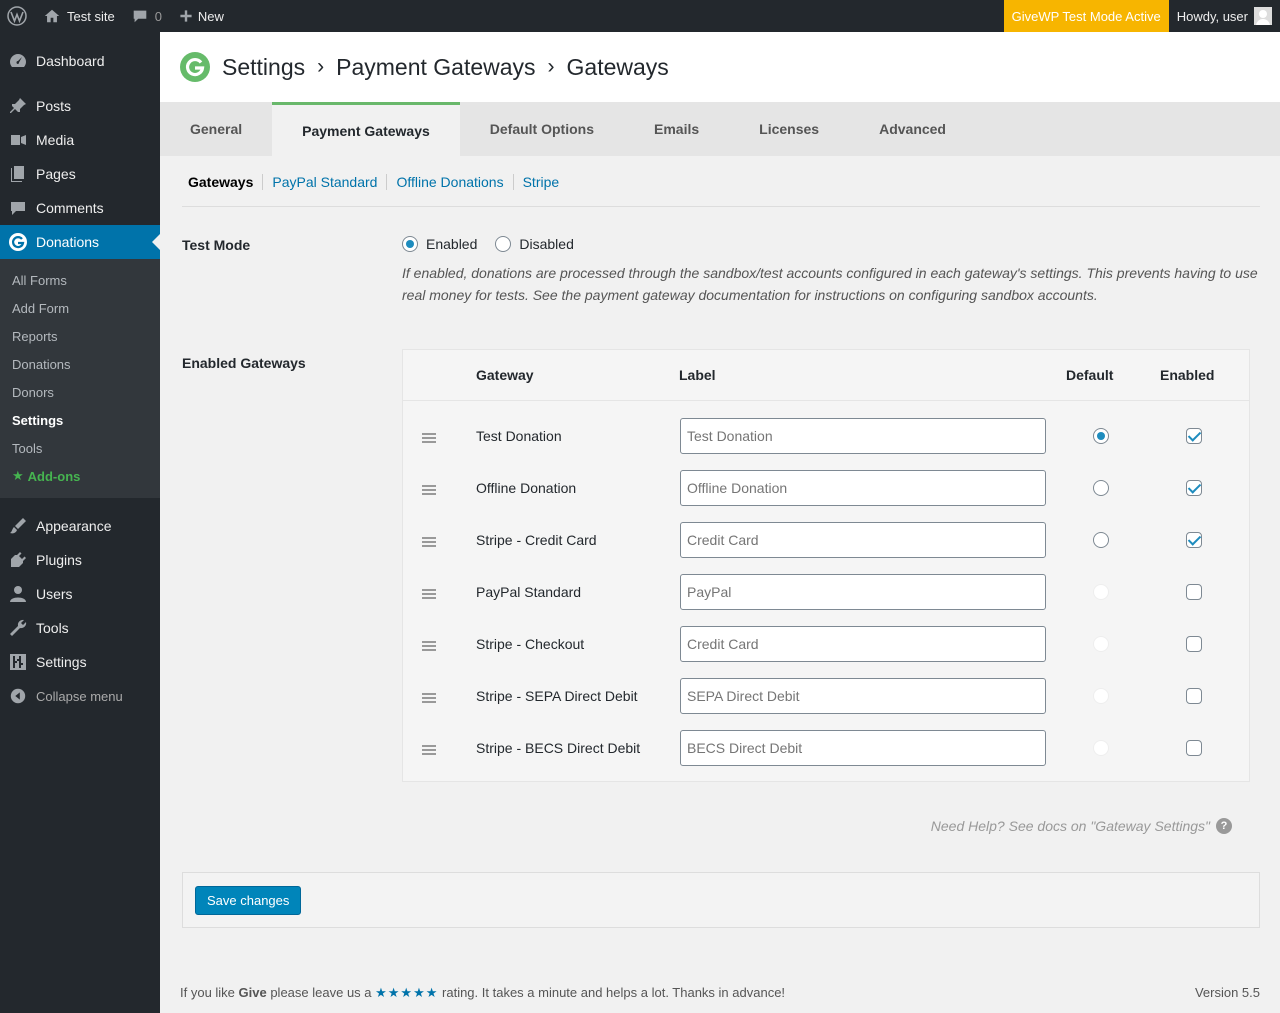 Image resolution: width=1280 pixels, height=1013 pixels. I want to click on star-icon: ★, so click(18, 475).